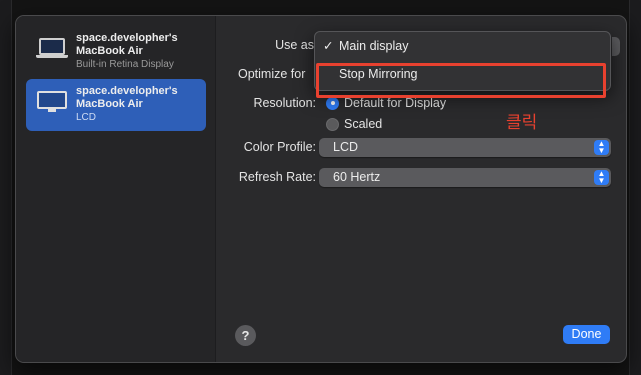 Image resolution: width=641 pixels, height=375 pixels. I want to click on background-window-right, so click(635, 187).